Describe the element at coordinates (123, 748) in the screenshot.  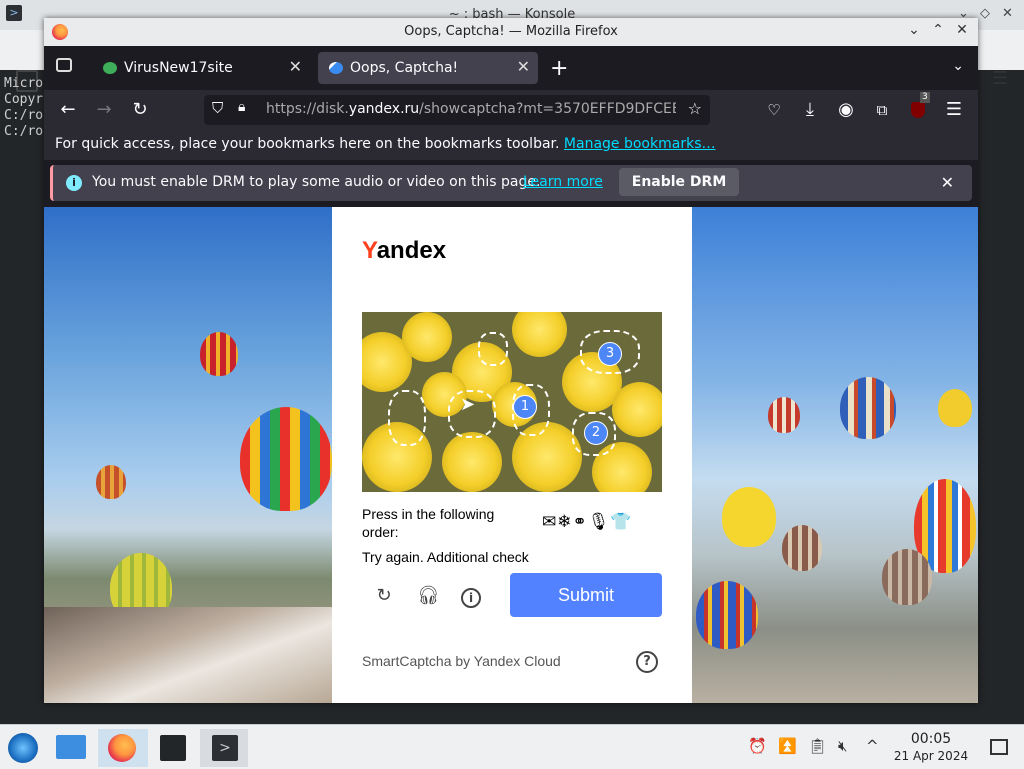
I see `taskbar-firefox` at that location.